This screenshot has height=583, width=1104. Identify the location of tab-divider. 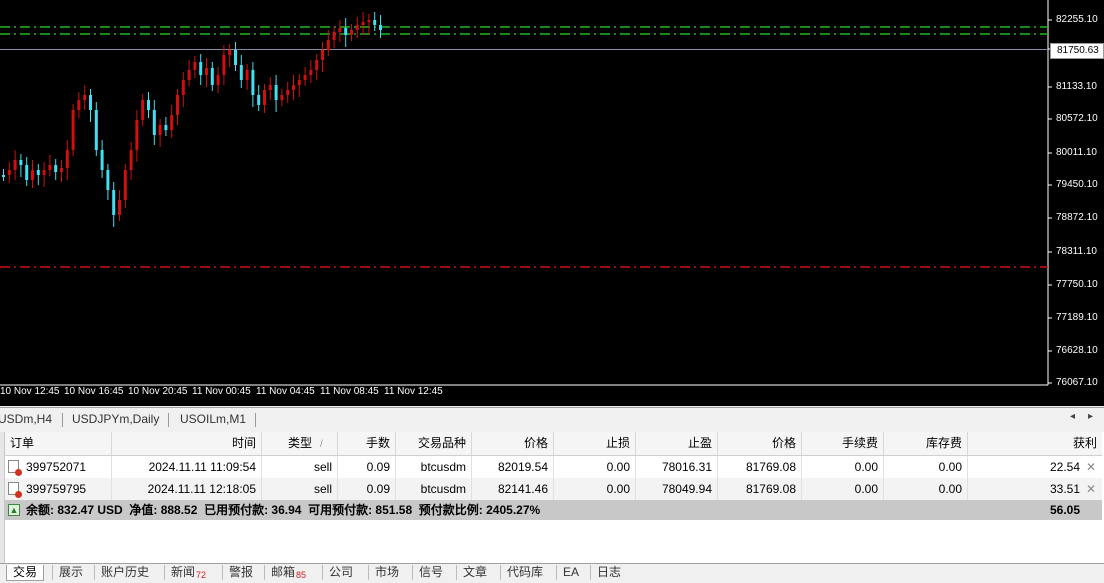
(62, 420).